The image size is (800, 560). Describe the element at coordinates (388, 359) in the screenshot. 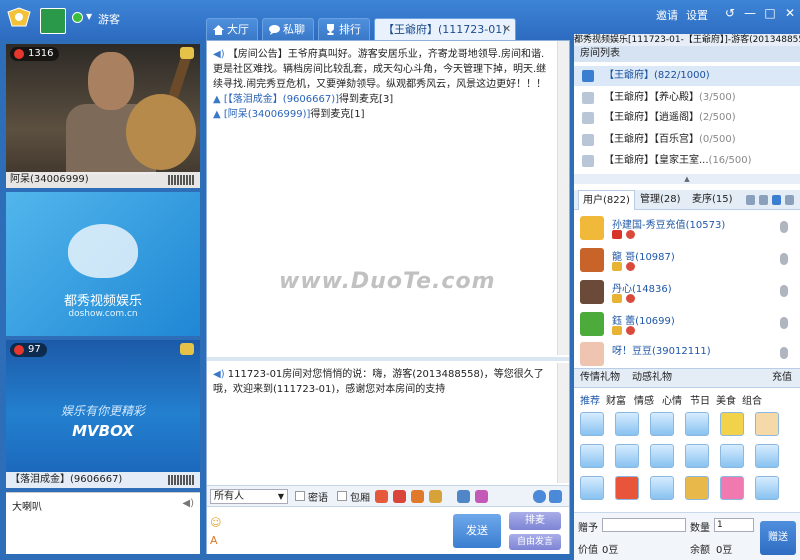

I see `divider` at that location.